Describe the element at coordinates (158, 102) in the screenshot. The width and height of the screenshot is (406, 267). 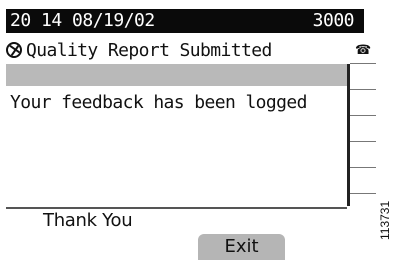
I see `status-message: Your feedback has been logged` at that location.